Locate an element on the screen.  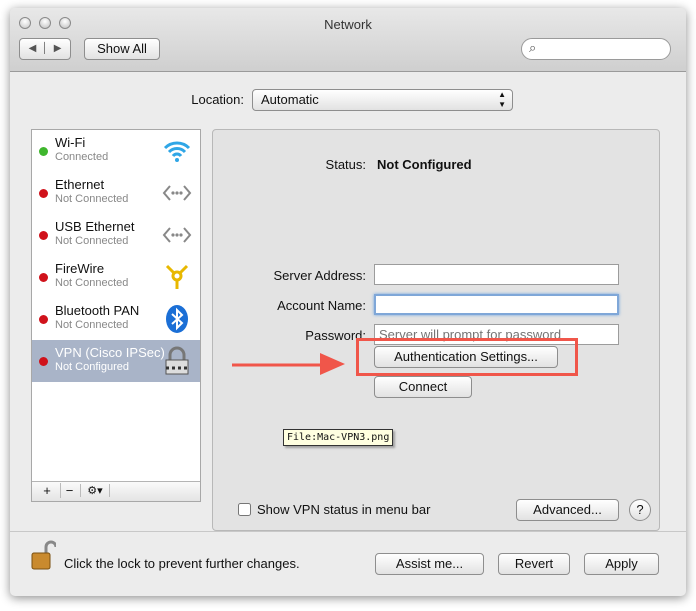
bluetooth-icon is located at coordinates (177, 319).